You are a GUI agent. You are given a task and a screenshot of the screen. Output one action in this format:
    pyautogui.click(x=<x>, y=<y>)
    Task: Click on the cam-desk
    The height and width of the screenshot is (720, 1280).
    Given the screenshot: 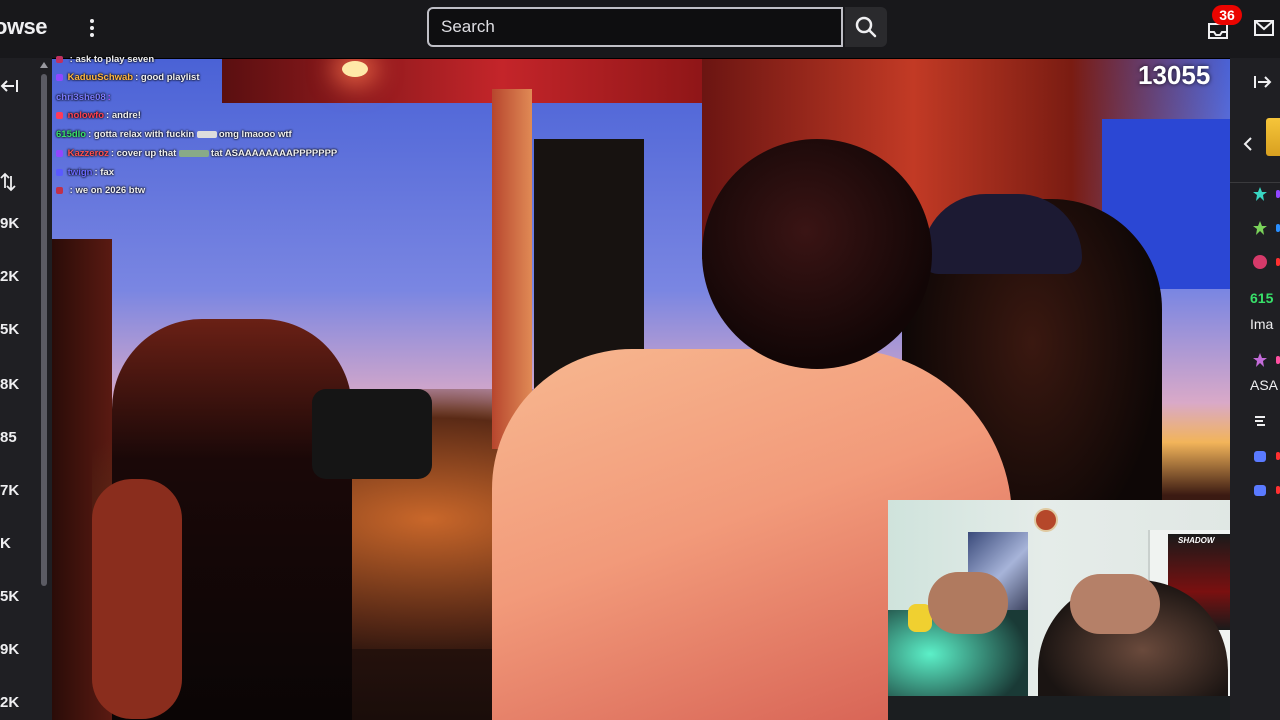 What is the action you would take?
    pyautogui.click(x=1084, y=708)
    